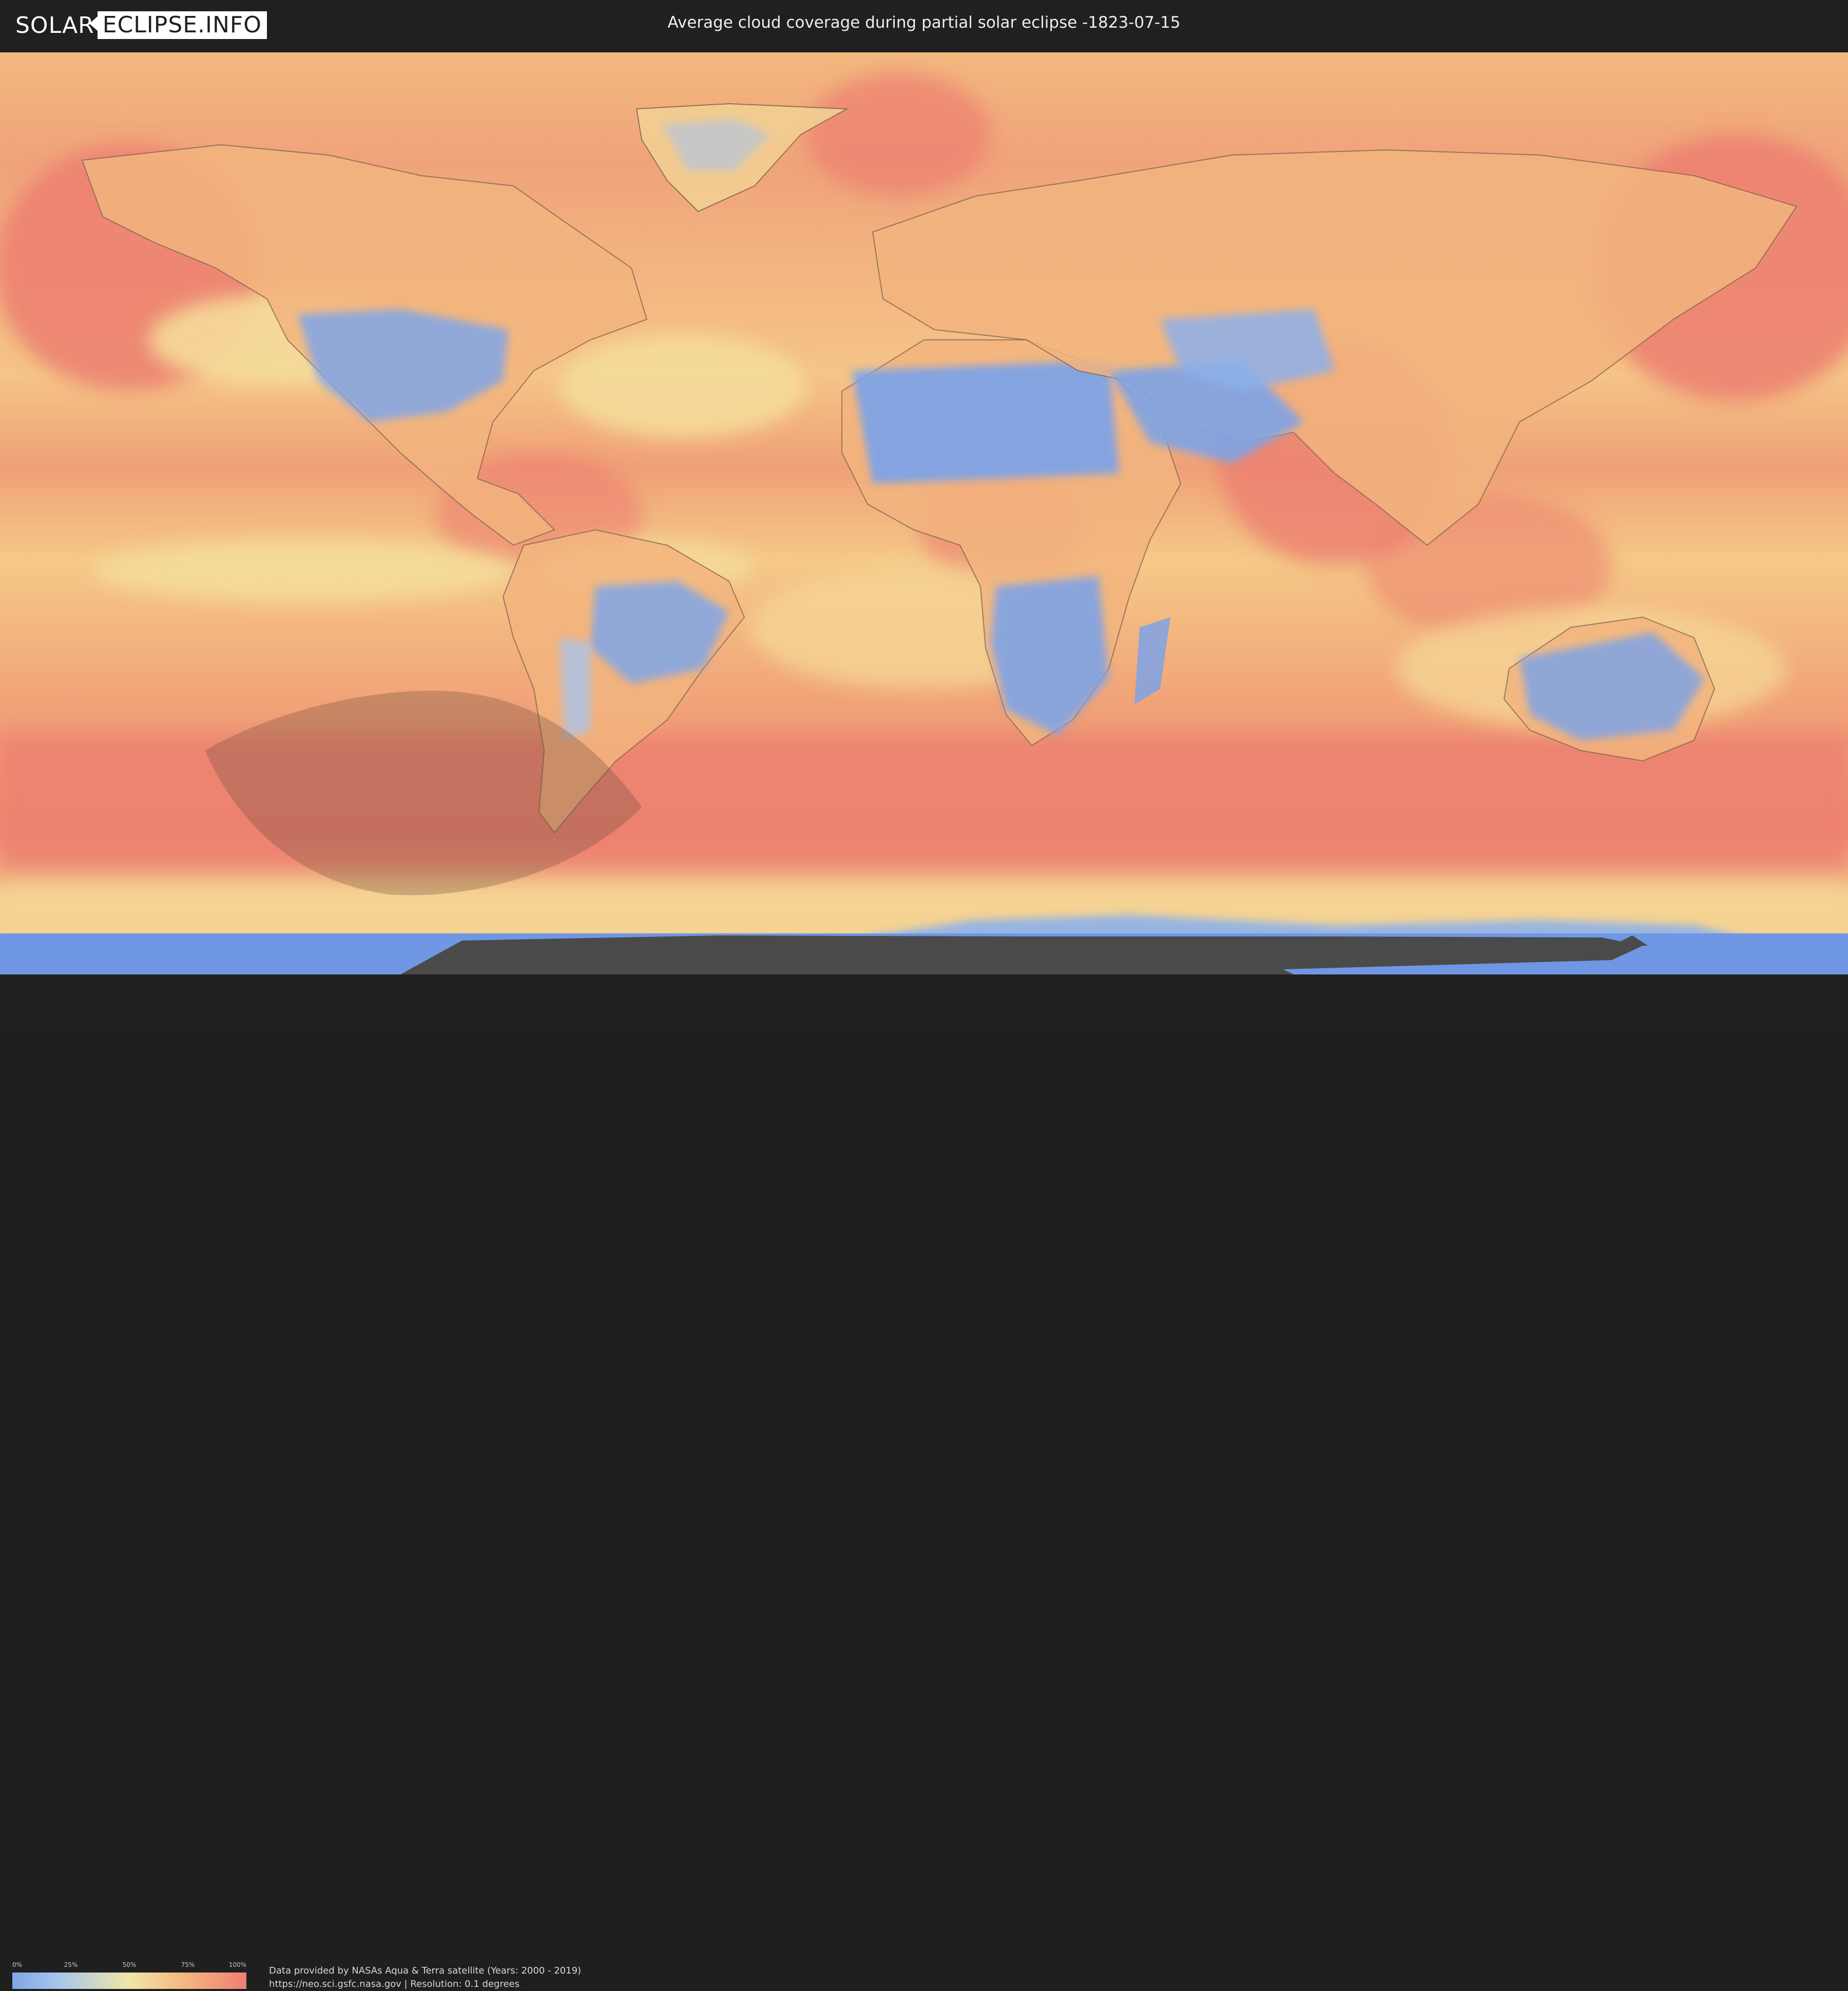  I want to click on legend-tick-75: 75%, so click(188, 1964).